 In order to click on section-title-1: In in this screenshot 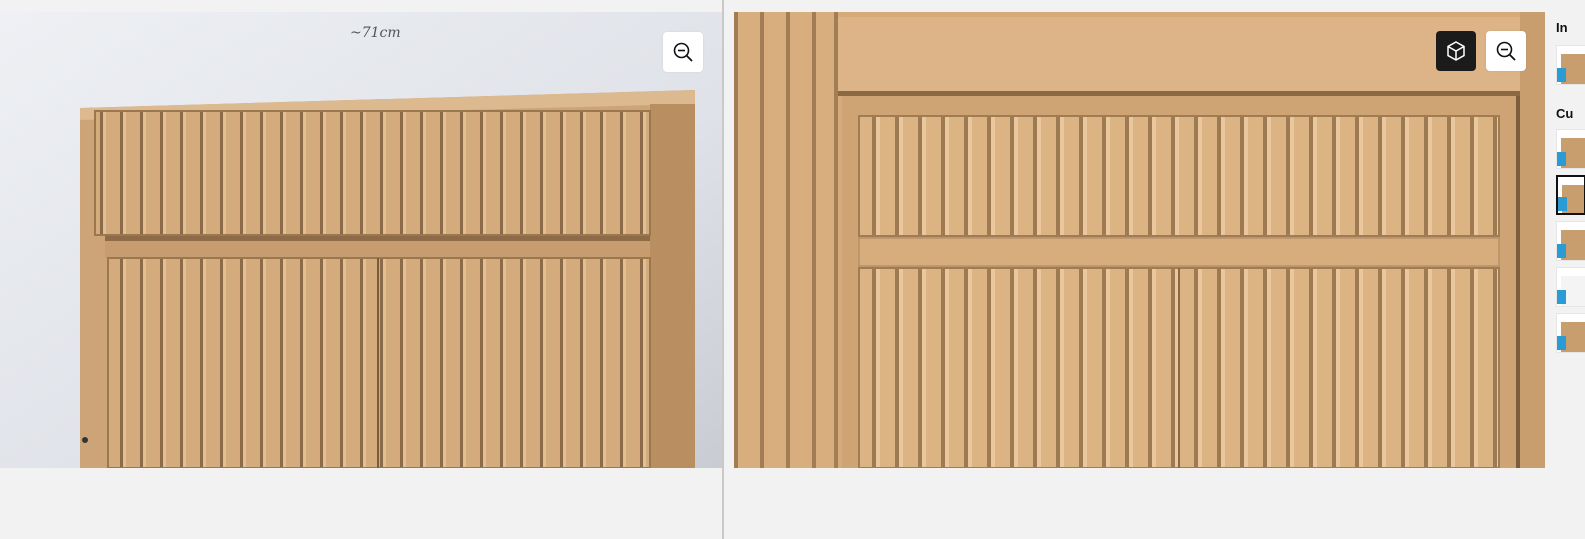, I will do `click(1562, 27)`.